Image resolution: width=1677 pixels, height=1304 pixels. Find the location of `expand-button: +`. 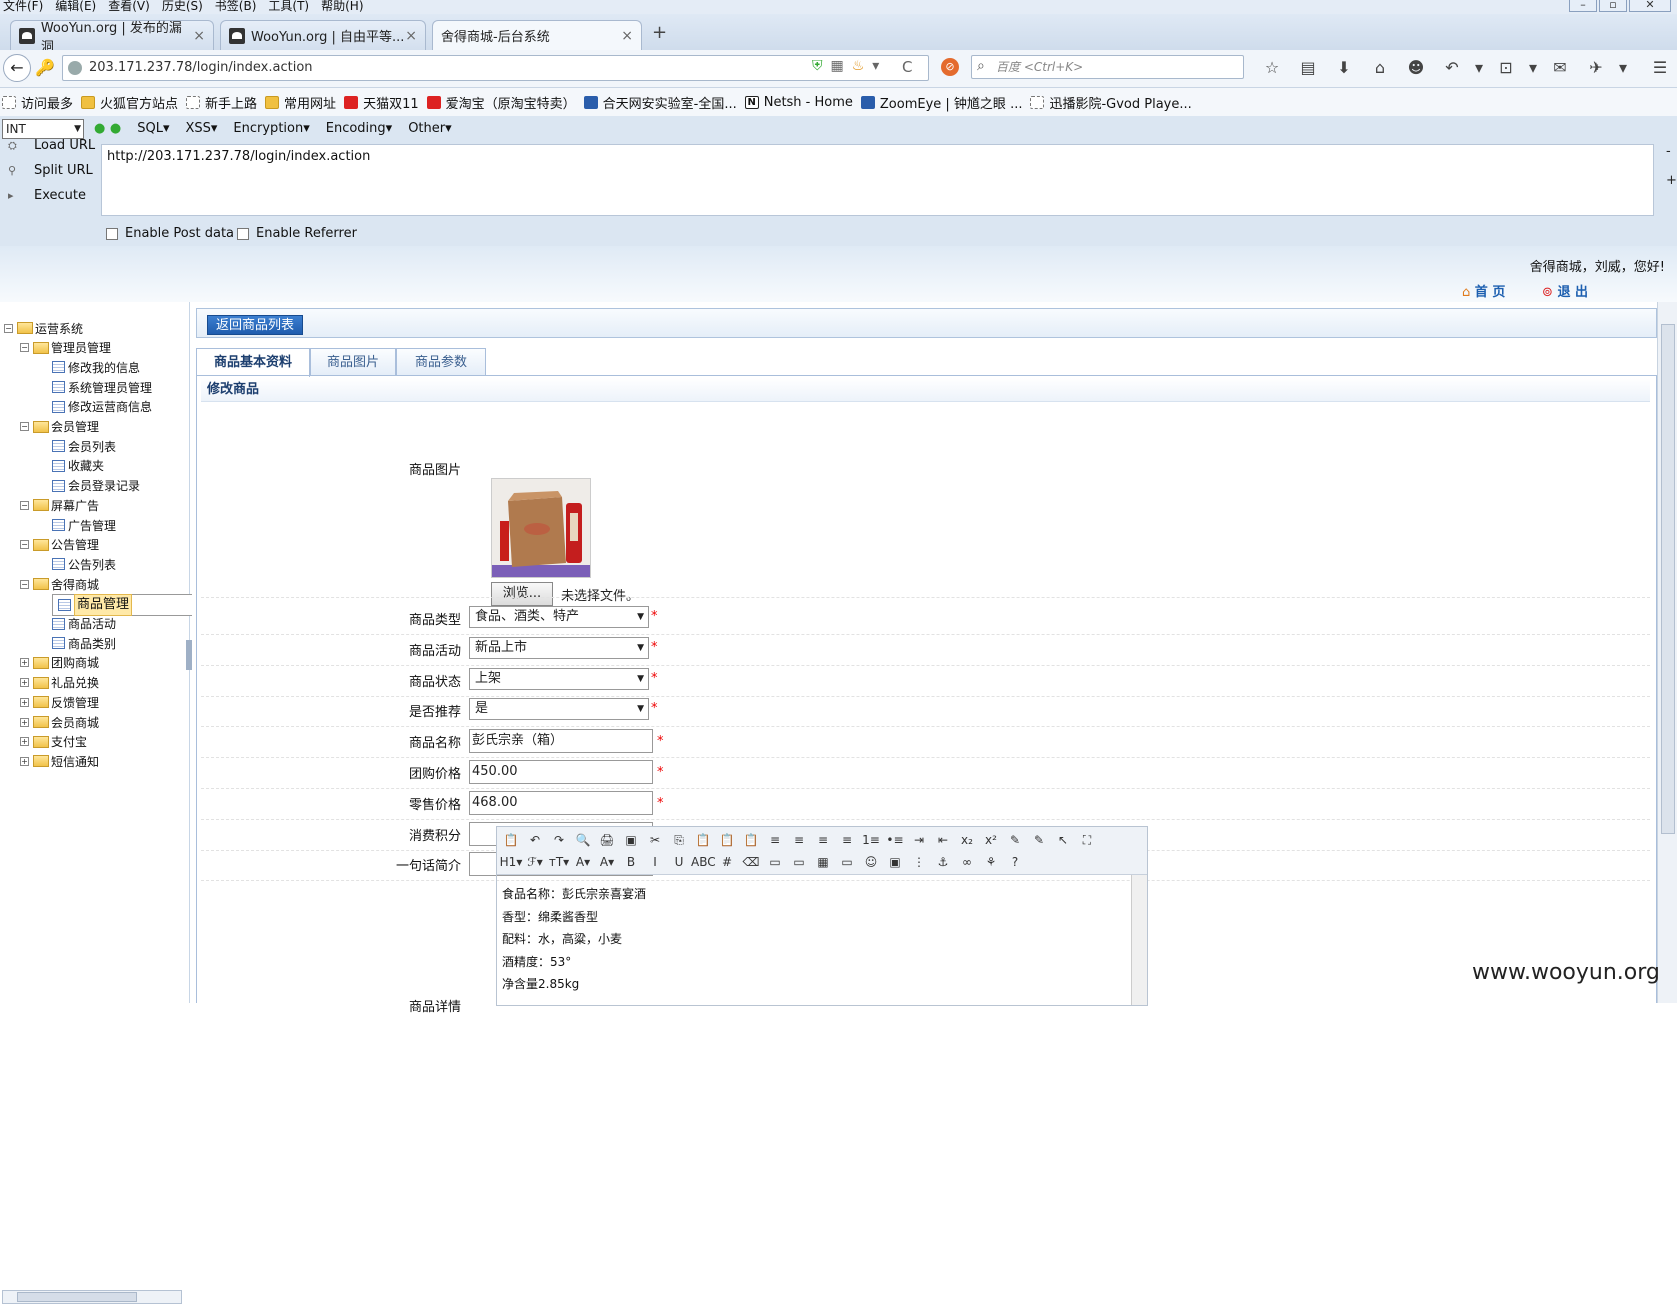

expand-button: + is located at coordinates (1671, 180).